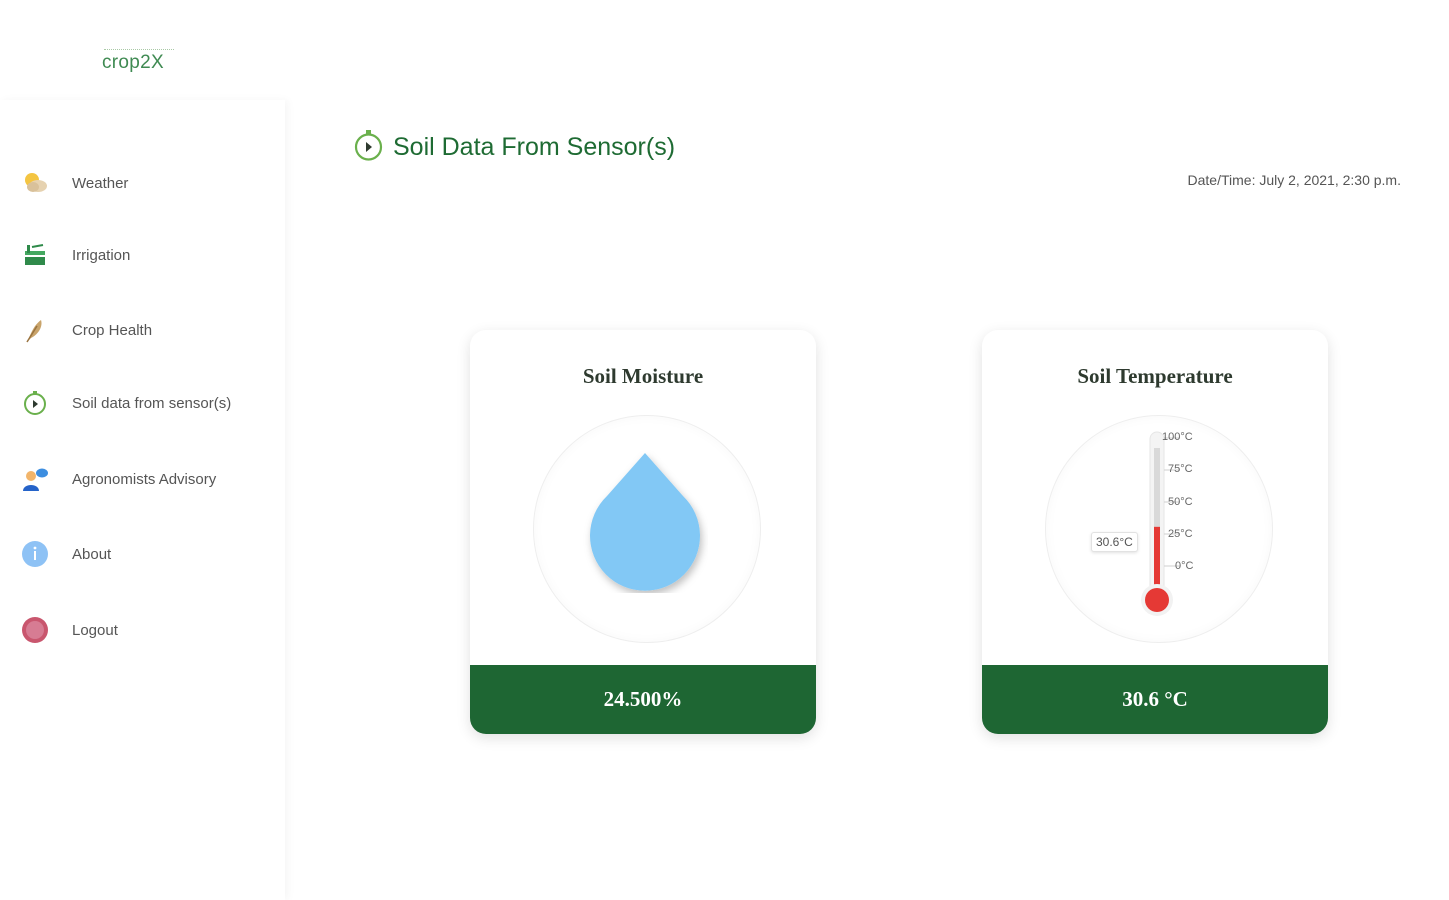 Image resolution: width=1449 pixels, height=900 pixels. Describe the element at coordinates (645, 522) in the screenshot. I see `water-drop-icon` at that location.